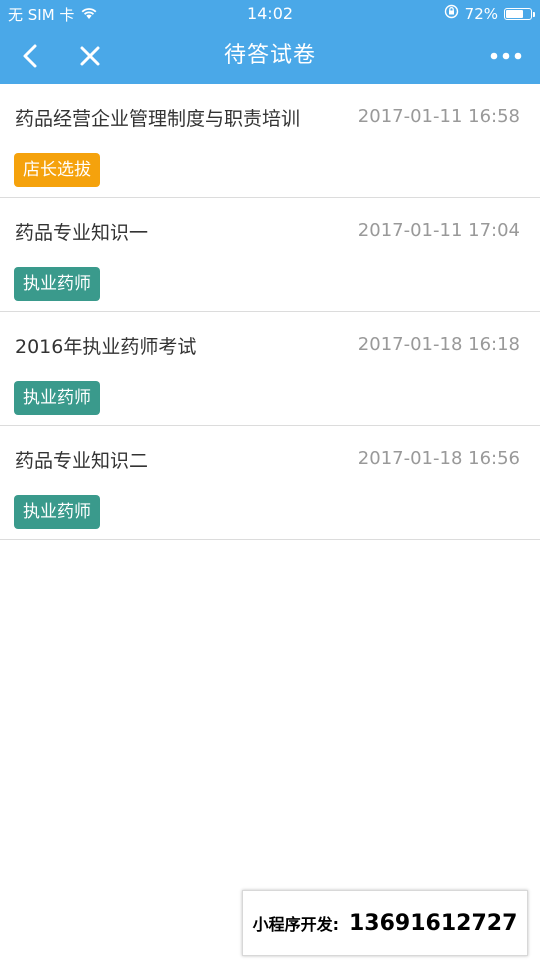 The width and height of the screenshot is (540, 960). I want to click on paper-title: 药品专业知识二, so click(82, 461).